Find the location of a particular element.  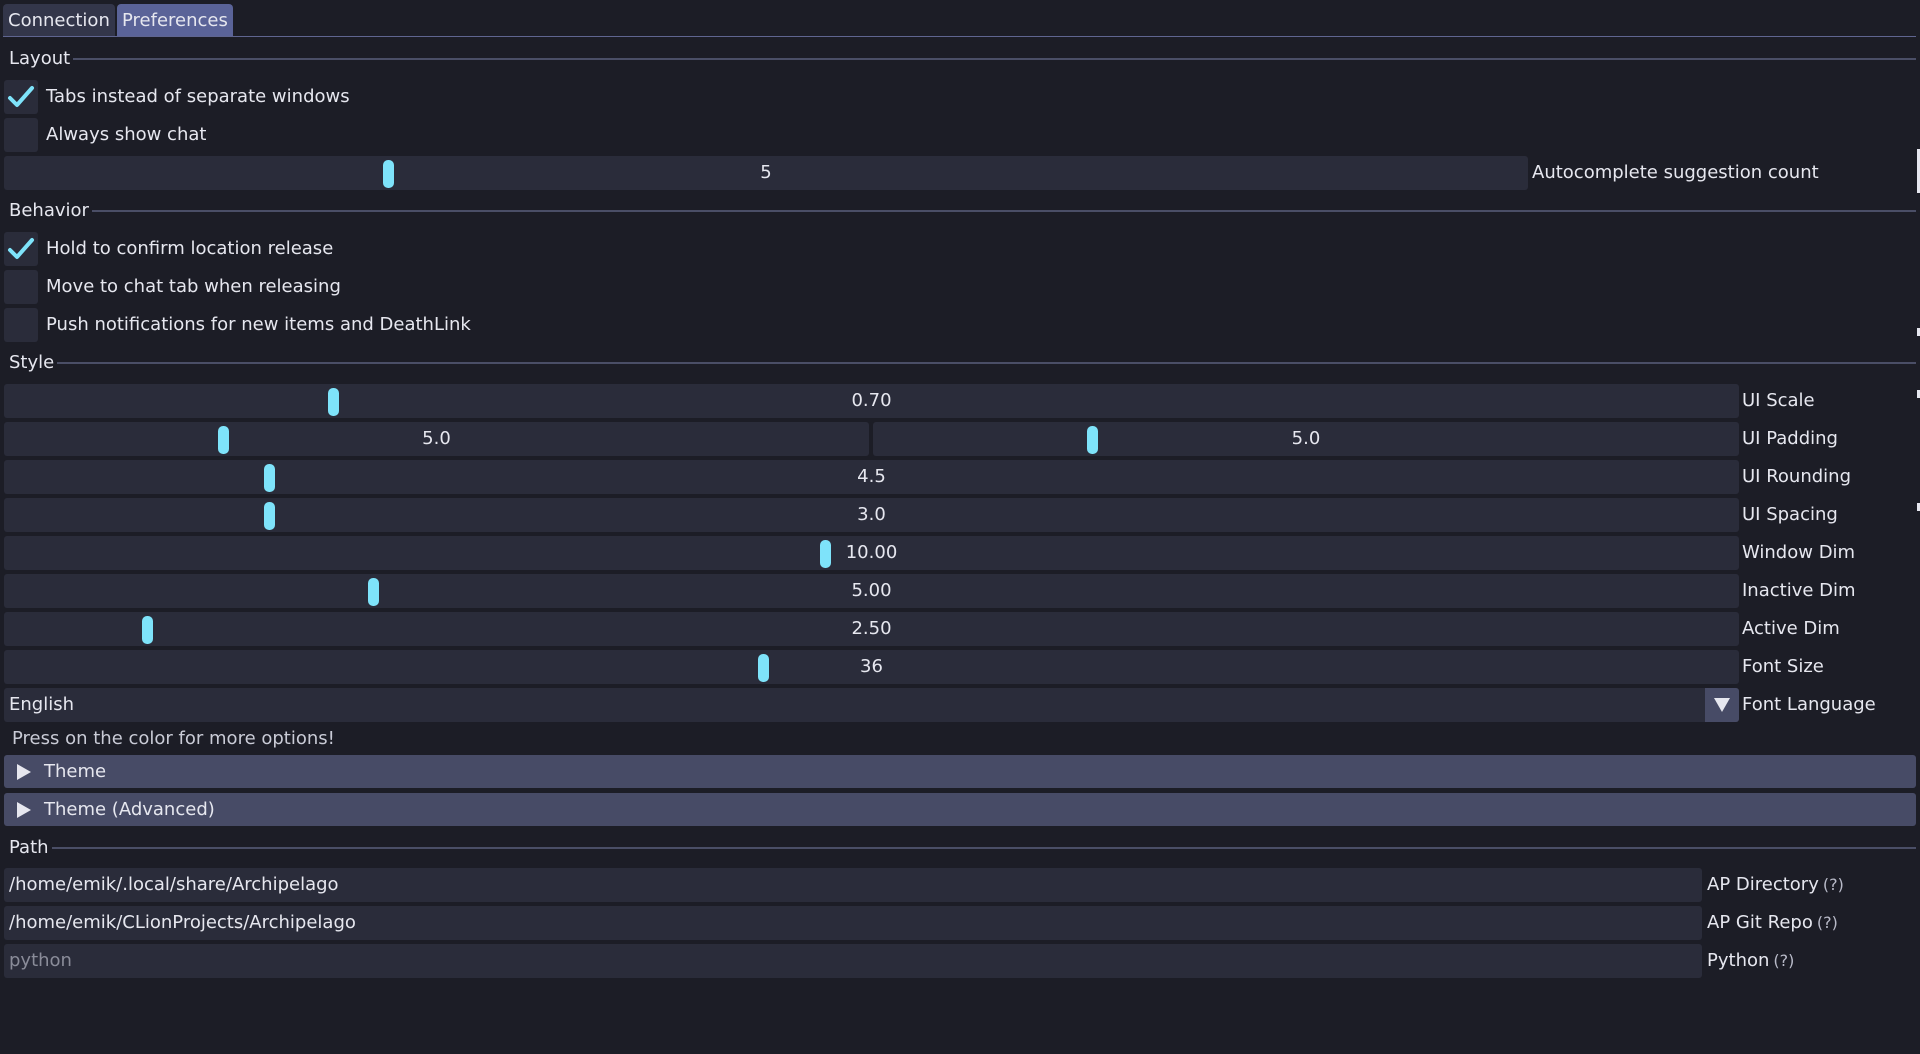

tab-bar-separator is located at coordinates (959, 36).